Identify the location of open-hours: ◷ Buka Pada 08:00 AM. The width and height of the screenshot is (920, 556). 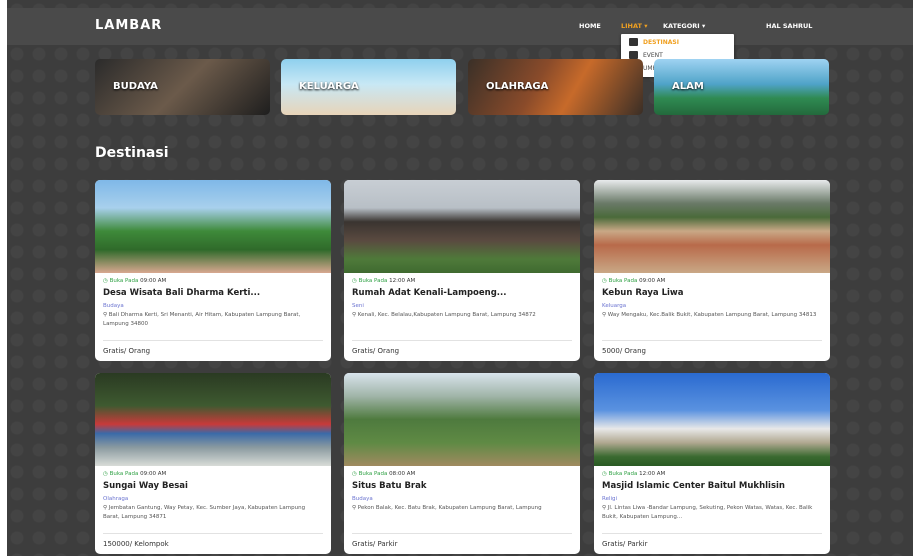
(384, 474).